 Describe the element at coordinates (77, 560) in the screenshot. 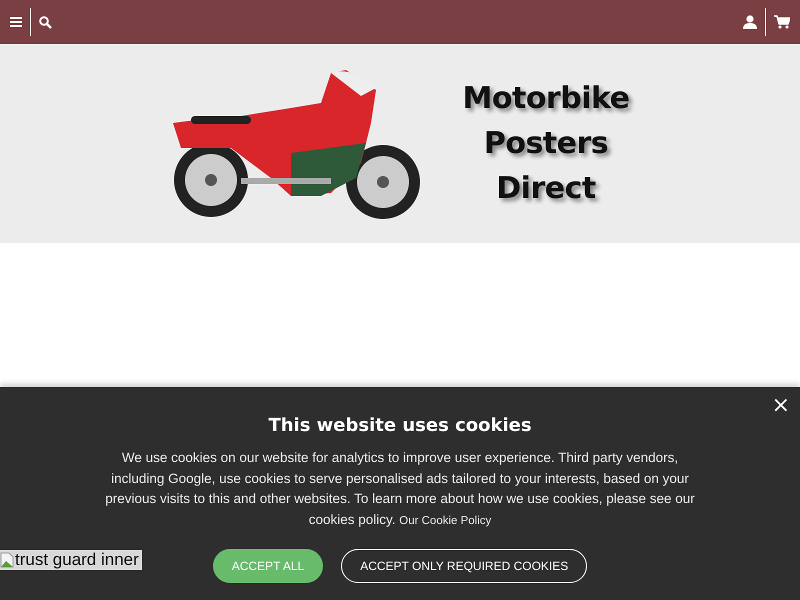

I see `trust-badge-alt-text: trust guard inner` at that location.